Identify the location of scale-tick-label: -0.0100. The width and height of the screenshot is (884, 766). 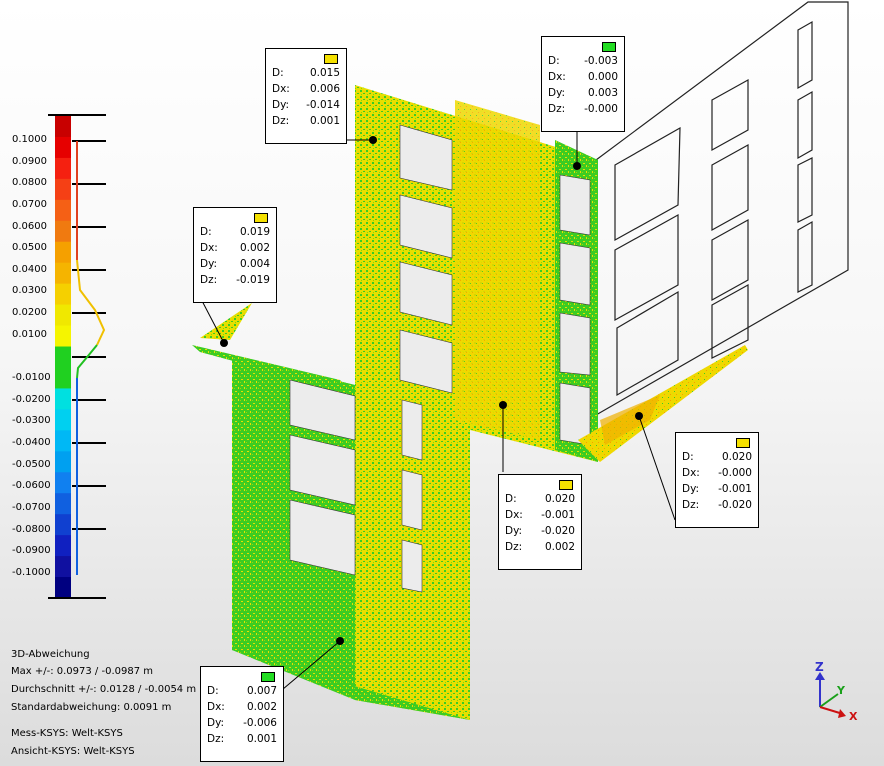
(31, 377).